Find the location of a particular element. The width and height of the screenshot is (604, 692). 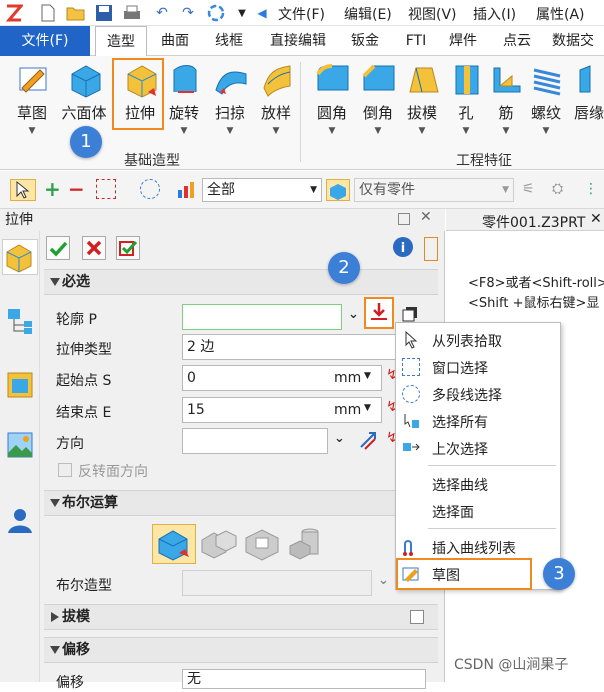

tab-modeling: 造型 is located at coordinates (121, 41).